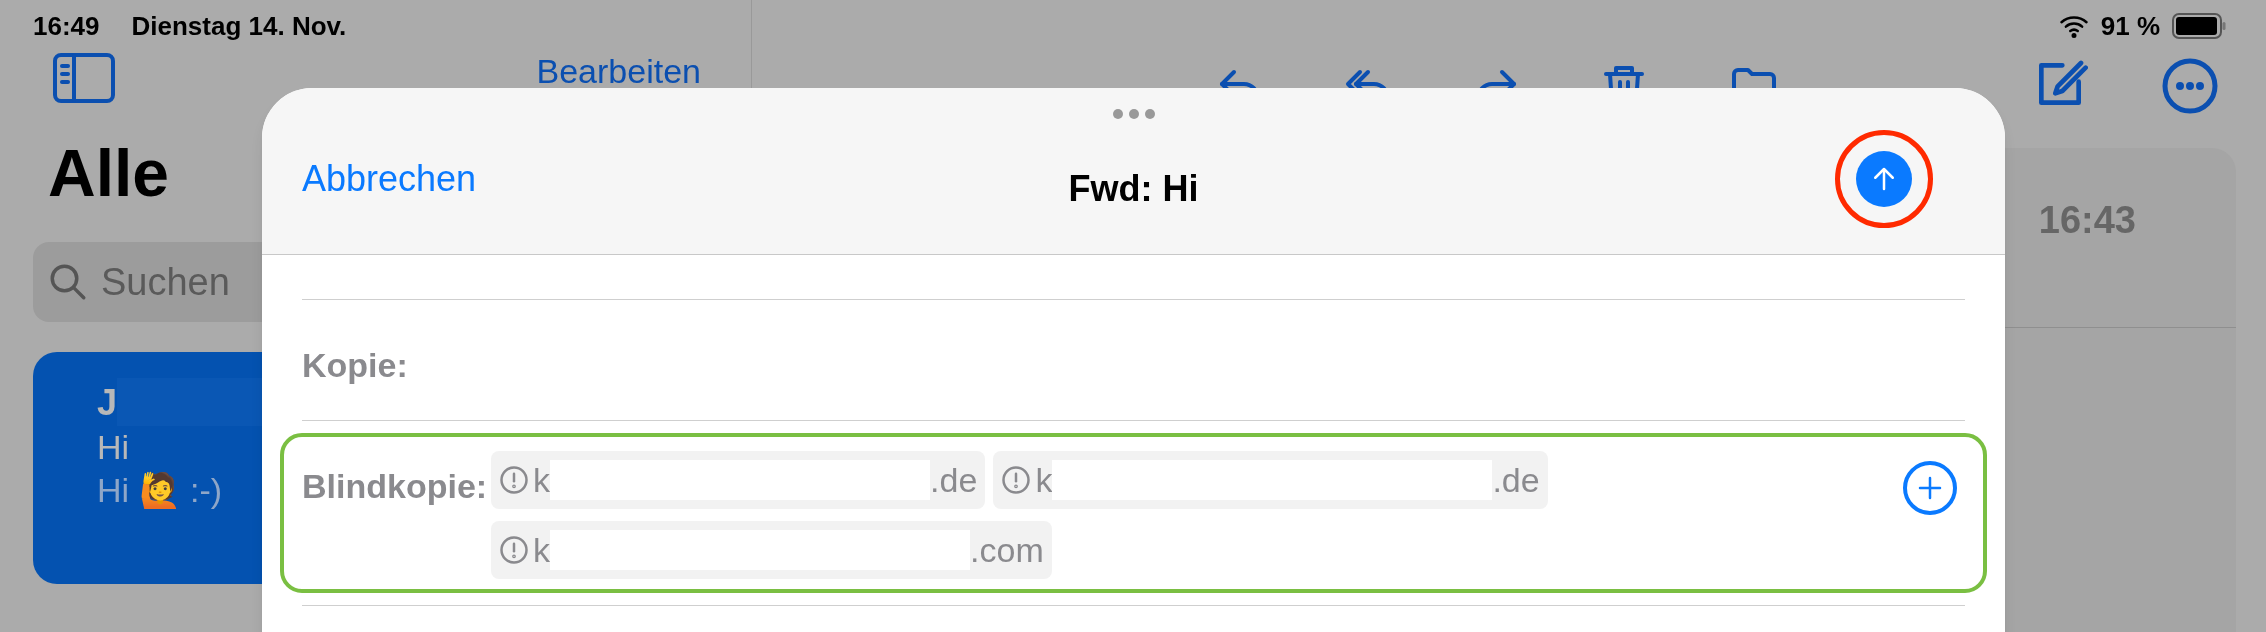 The image size is (2266, 632). I want to click on recipient-field: Kopie:, so click(1133, 360).